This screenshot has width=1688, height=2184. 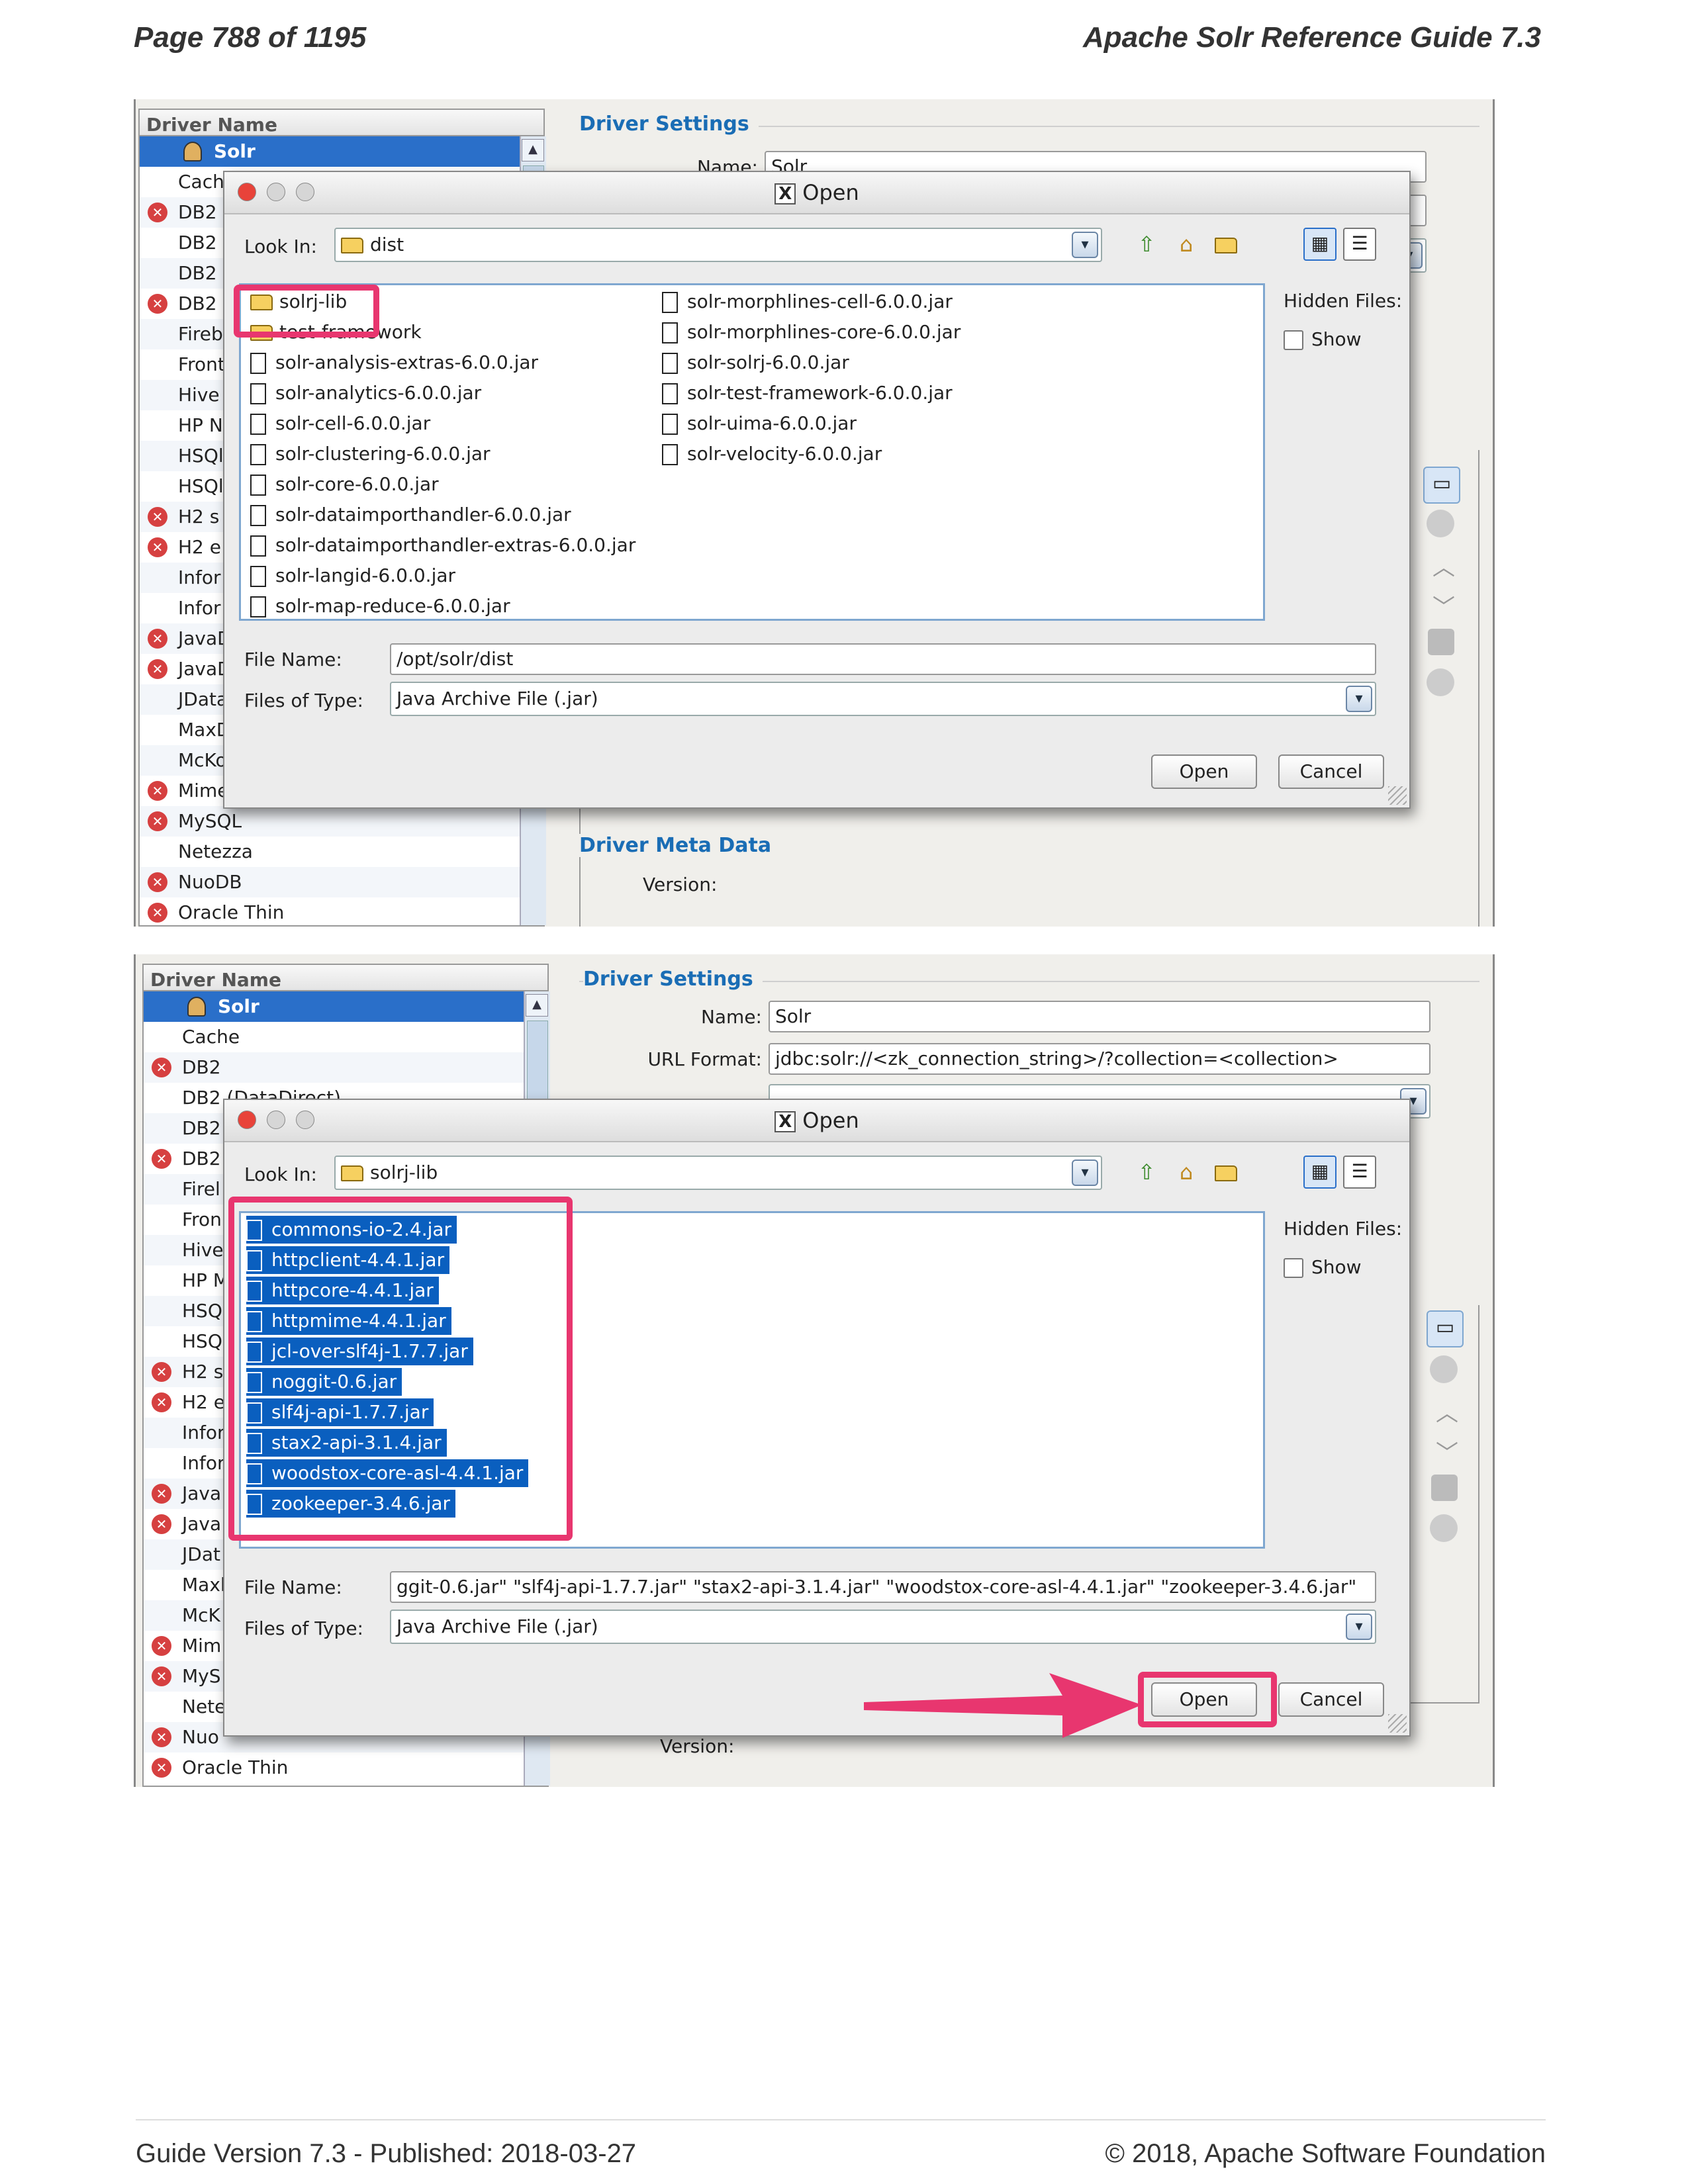 What do you see at coordinates (1099, 1017) in the screenshot?
I see `name-field: Solr` at bounding box center [1099, 1017].